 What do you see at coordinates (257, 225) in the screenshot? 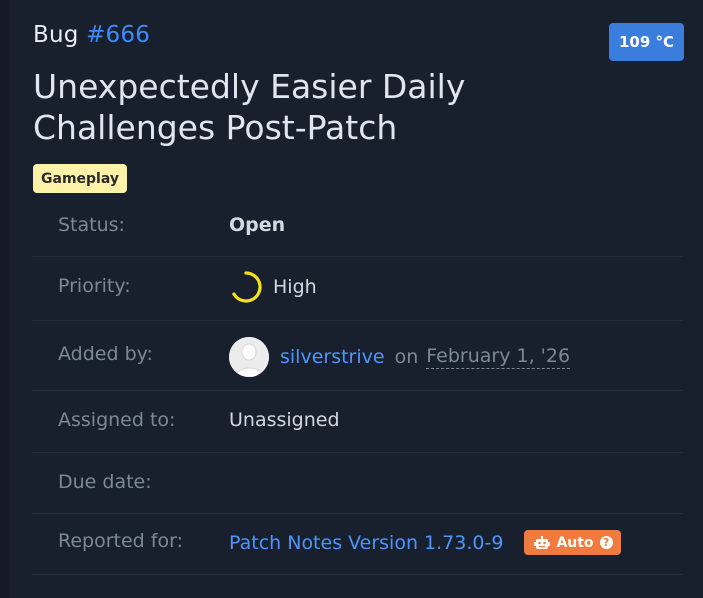
I see `status-value: Open` at bounding box center [257, 225].